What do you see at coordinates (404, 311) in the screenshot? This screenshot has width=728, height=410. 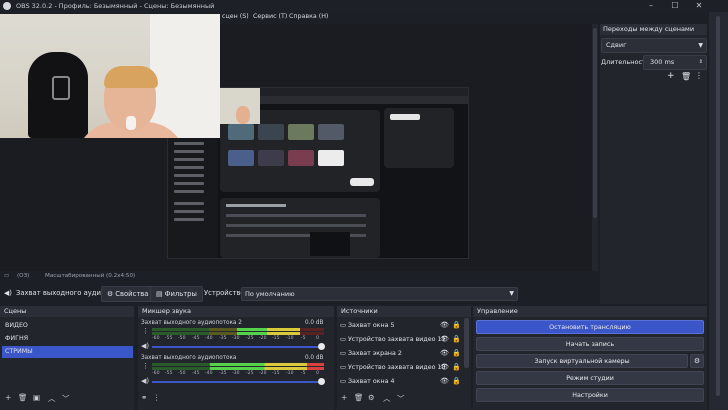 I see `sources-header: Источники` at bounding box center [404, 311].